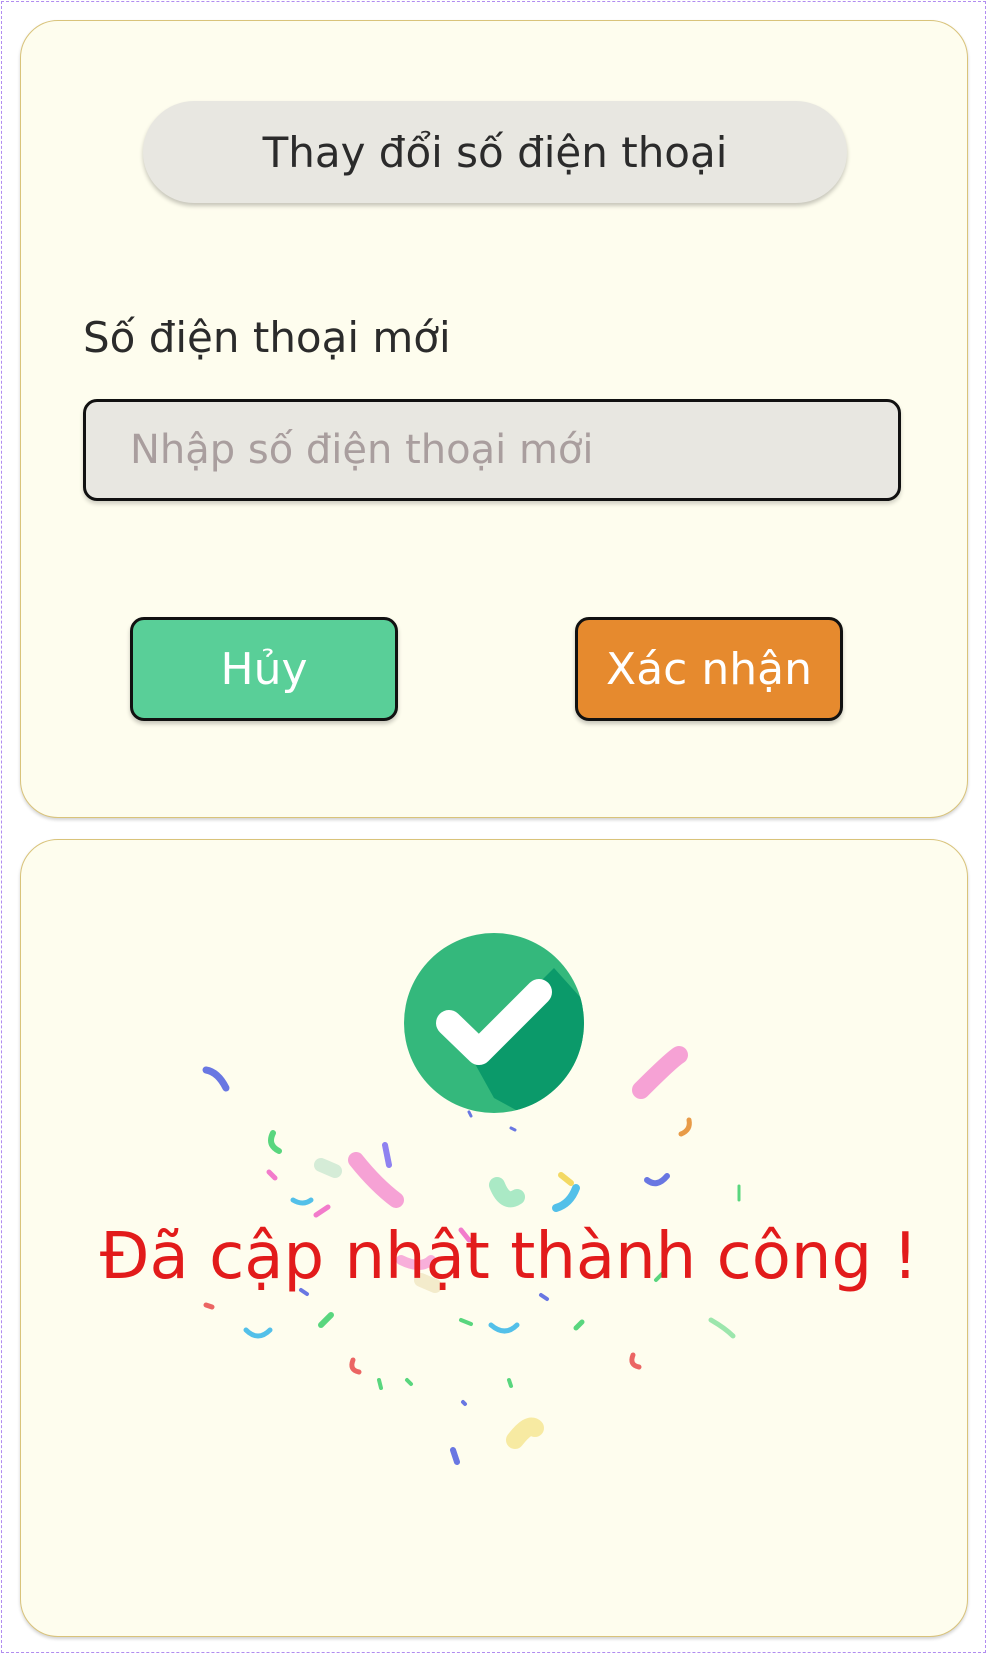  I want to click on dialog-title: Thay đổi số điện thoại, so click(495, 152).